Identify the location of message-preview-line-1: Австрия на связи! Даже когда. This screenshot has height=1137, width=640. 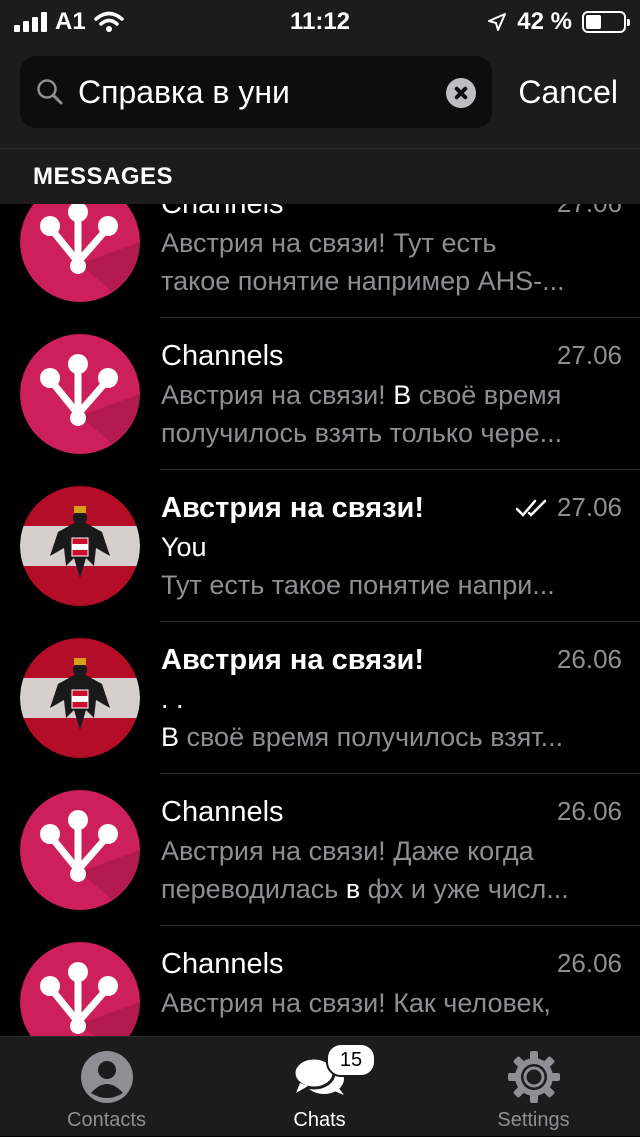
(391, 851).